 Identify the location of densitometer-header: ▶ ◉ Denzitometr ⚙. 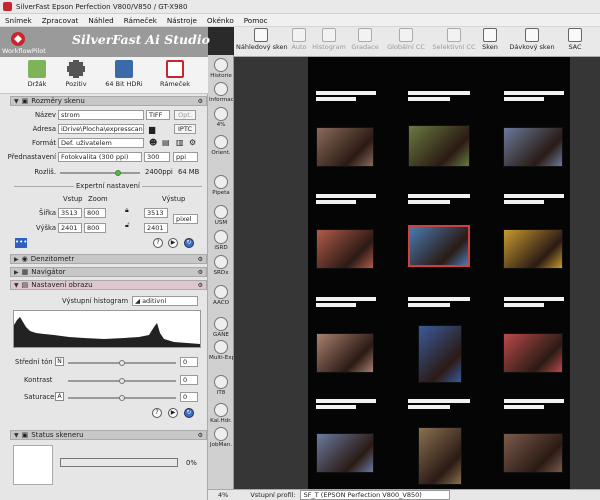
(108, 259).